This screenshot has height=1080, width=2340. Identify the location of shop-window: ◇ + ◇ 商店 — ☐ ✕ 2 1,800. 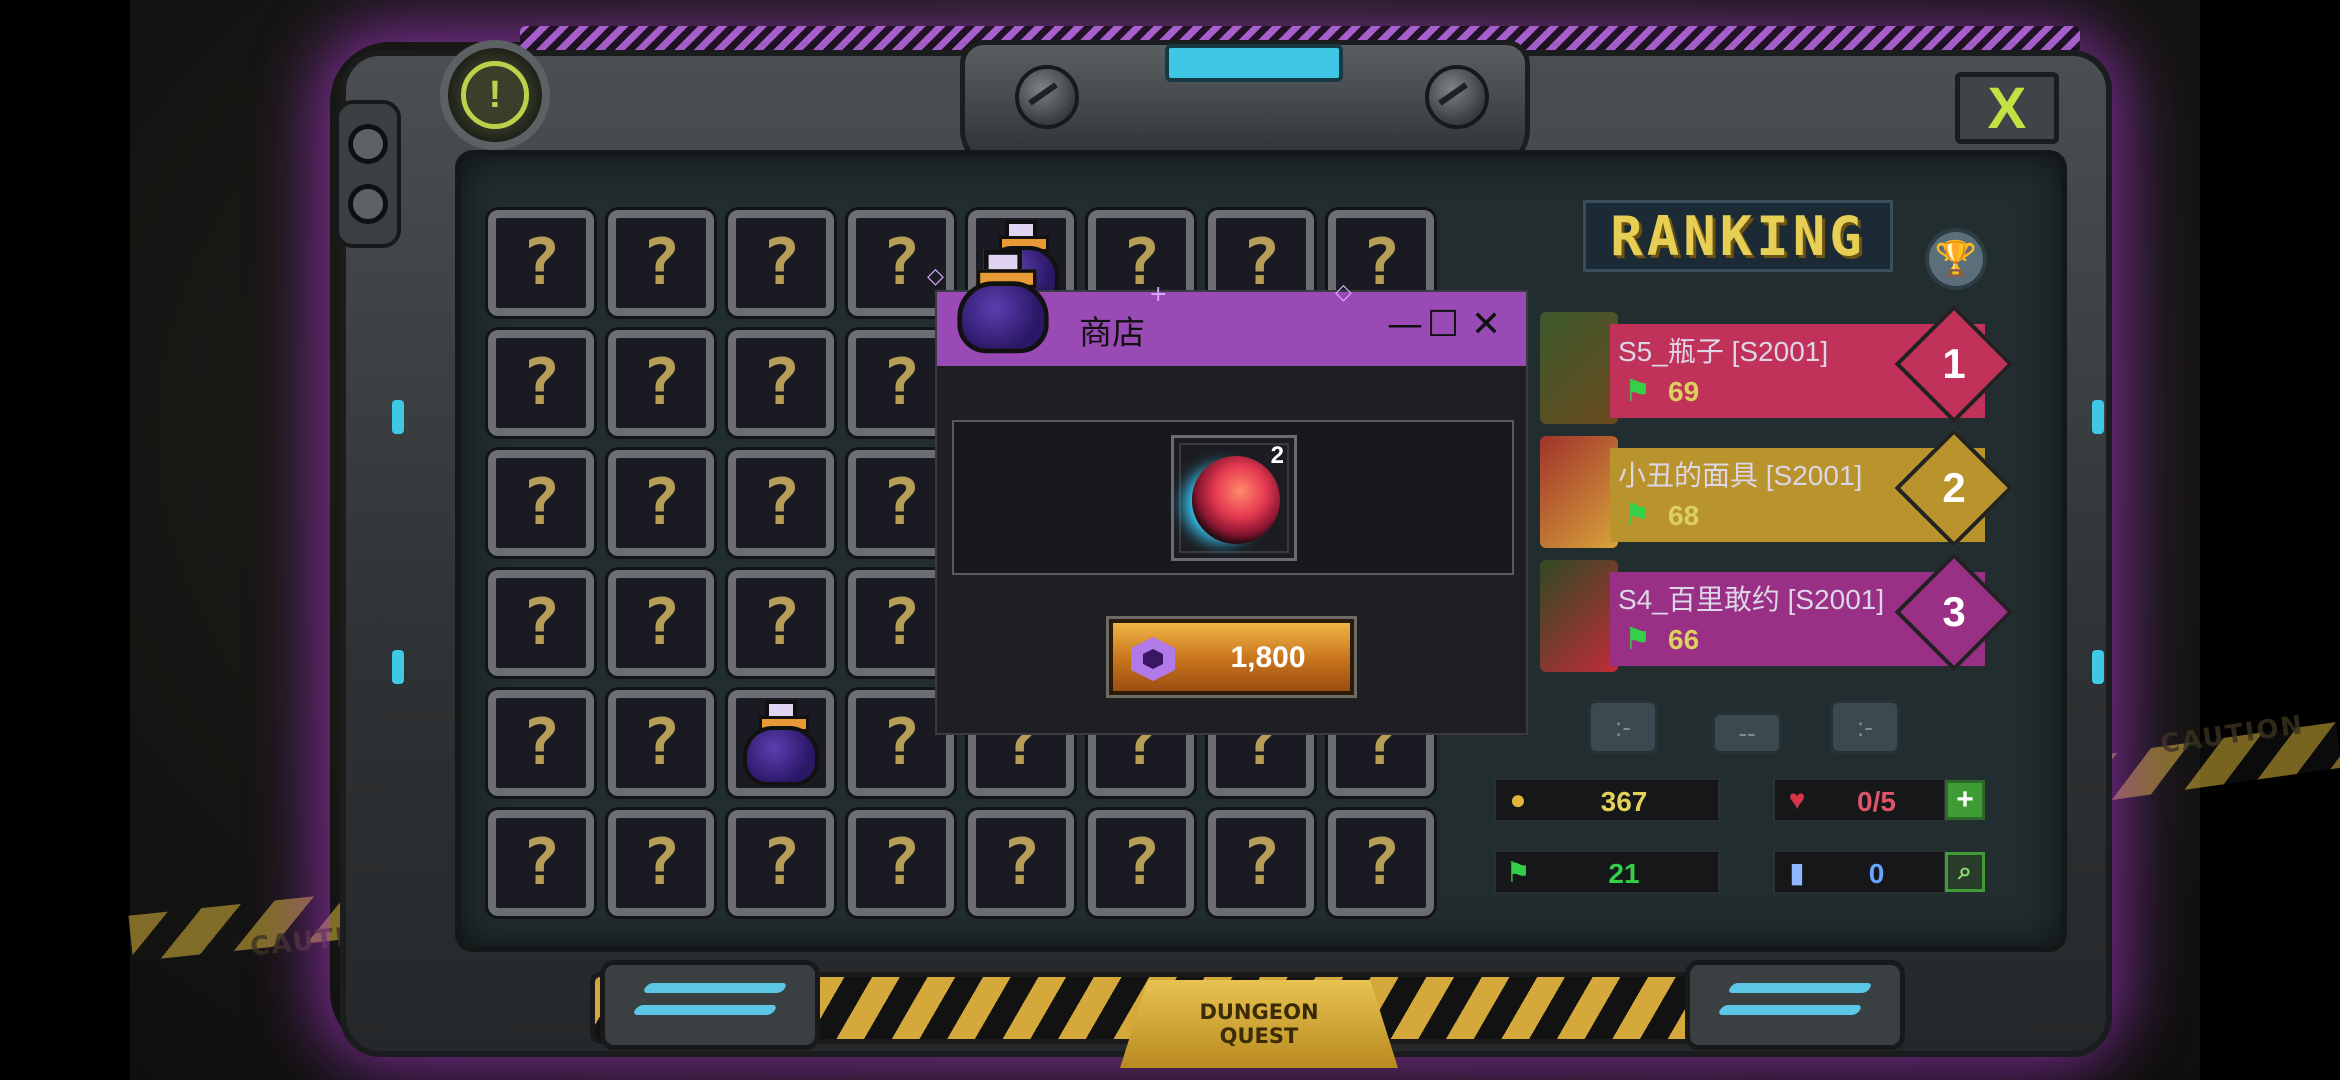
(1227, 492).